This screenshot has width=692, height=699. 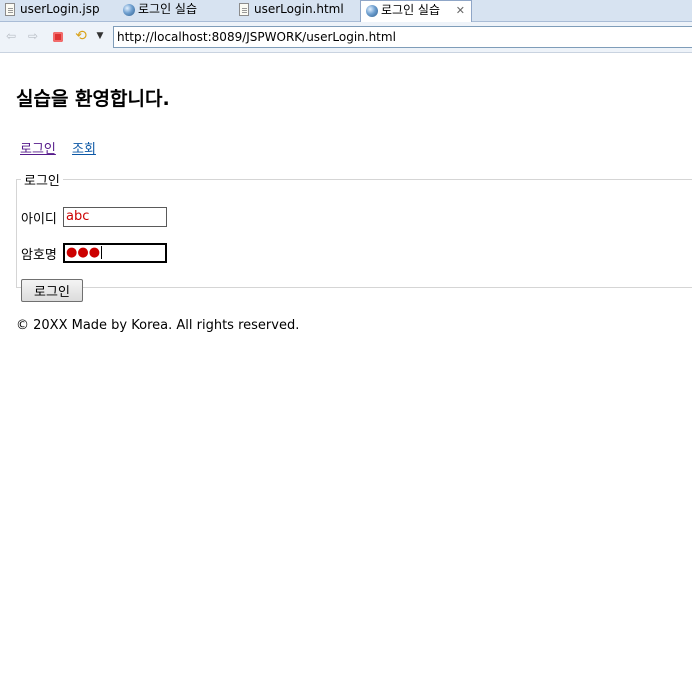 I want to click on login-link: 로그인, so click(x=38, y=149).